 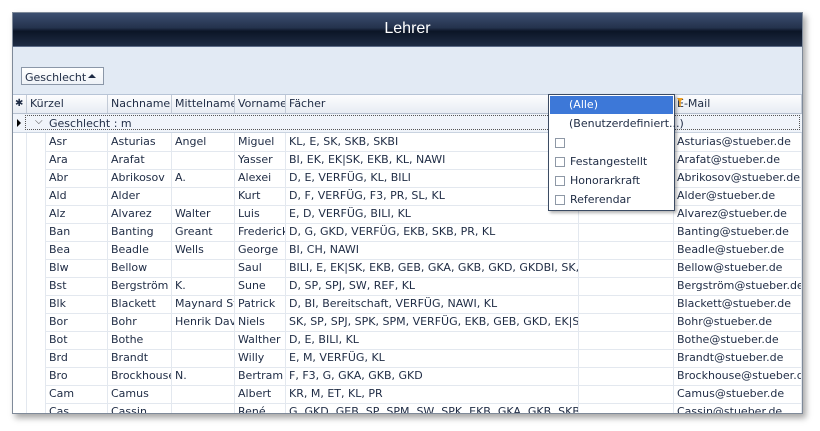 What do you see at coordinates (432, 286) in the screenshot?
I see `cell-faecher: D, SP, SPJ, SW, REF, KL` at bounding box center [432, 286].